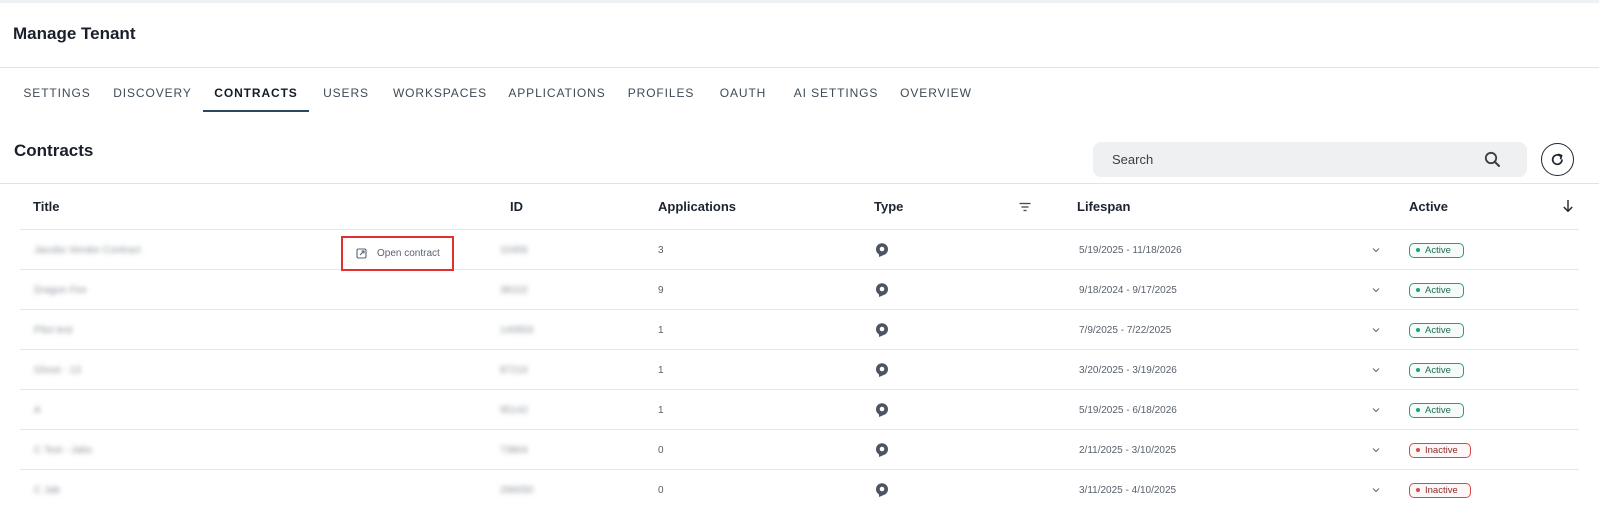 This screenshot has height=505, width=1599. Describe the element at coordinates (1125, 330) in the screenshot. I see `lifespan: 7/9/2025 - 7/22/2025` at that location.